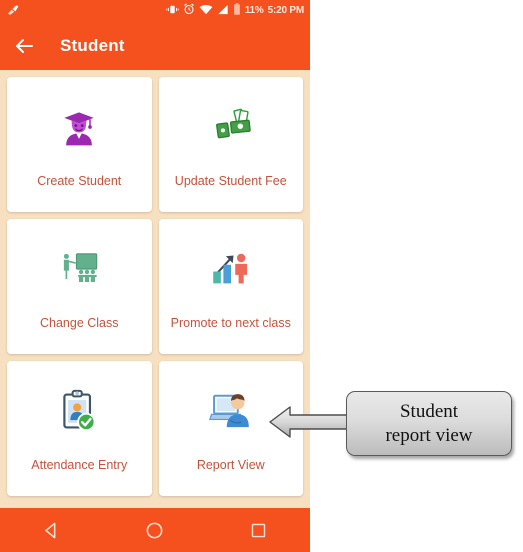 This screenshot has width=523, height=552. I want to click on wifi-icon, so click(206, 11).